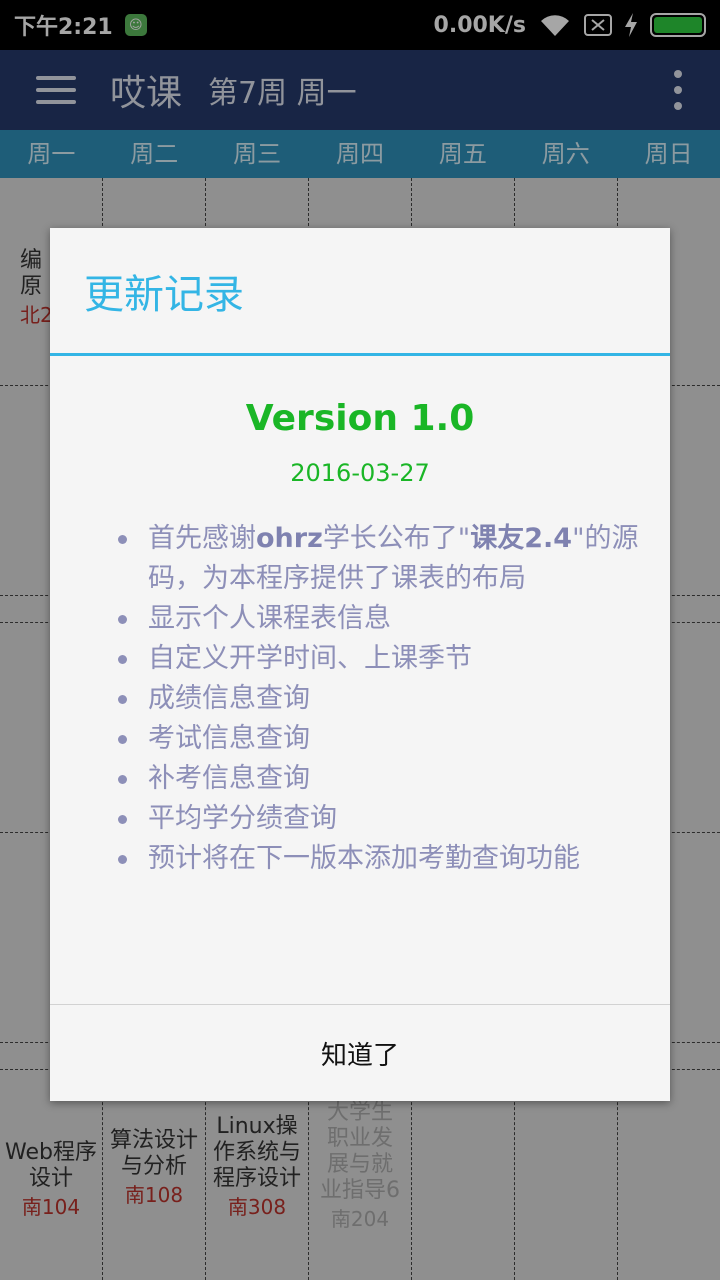  What do you see at coordinates (383, 699) in the screenshot?
I see `changelog-item: 成绩信息查询` at bounding box center [383, 699].